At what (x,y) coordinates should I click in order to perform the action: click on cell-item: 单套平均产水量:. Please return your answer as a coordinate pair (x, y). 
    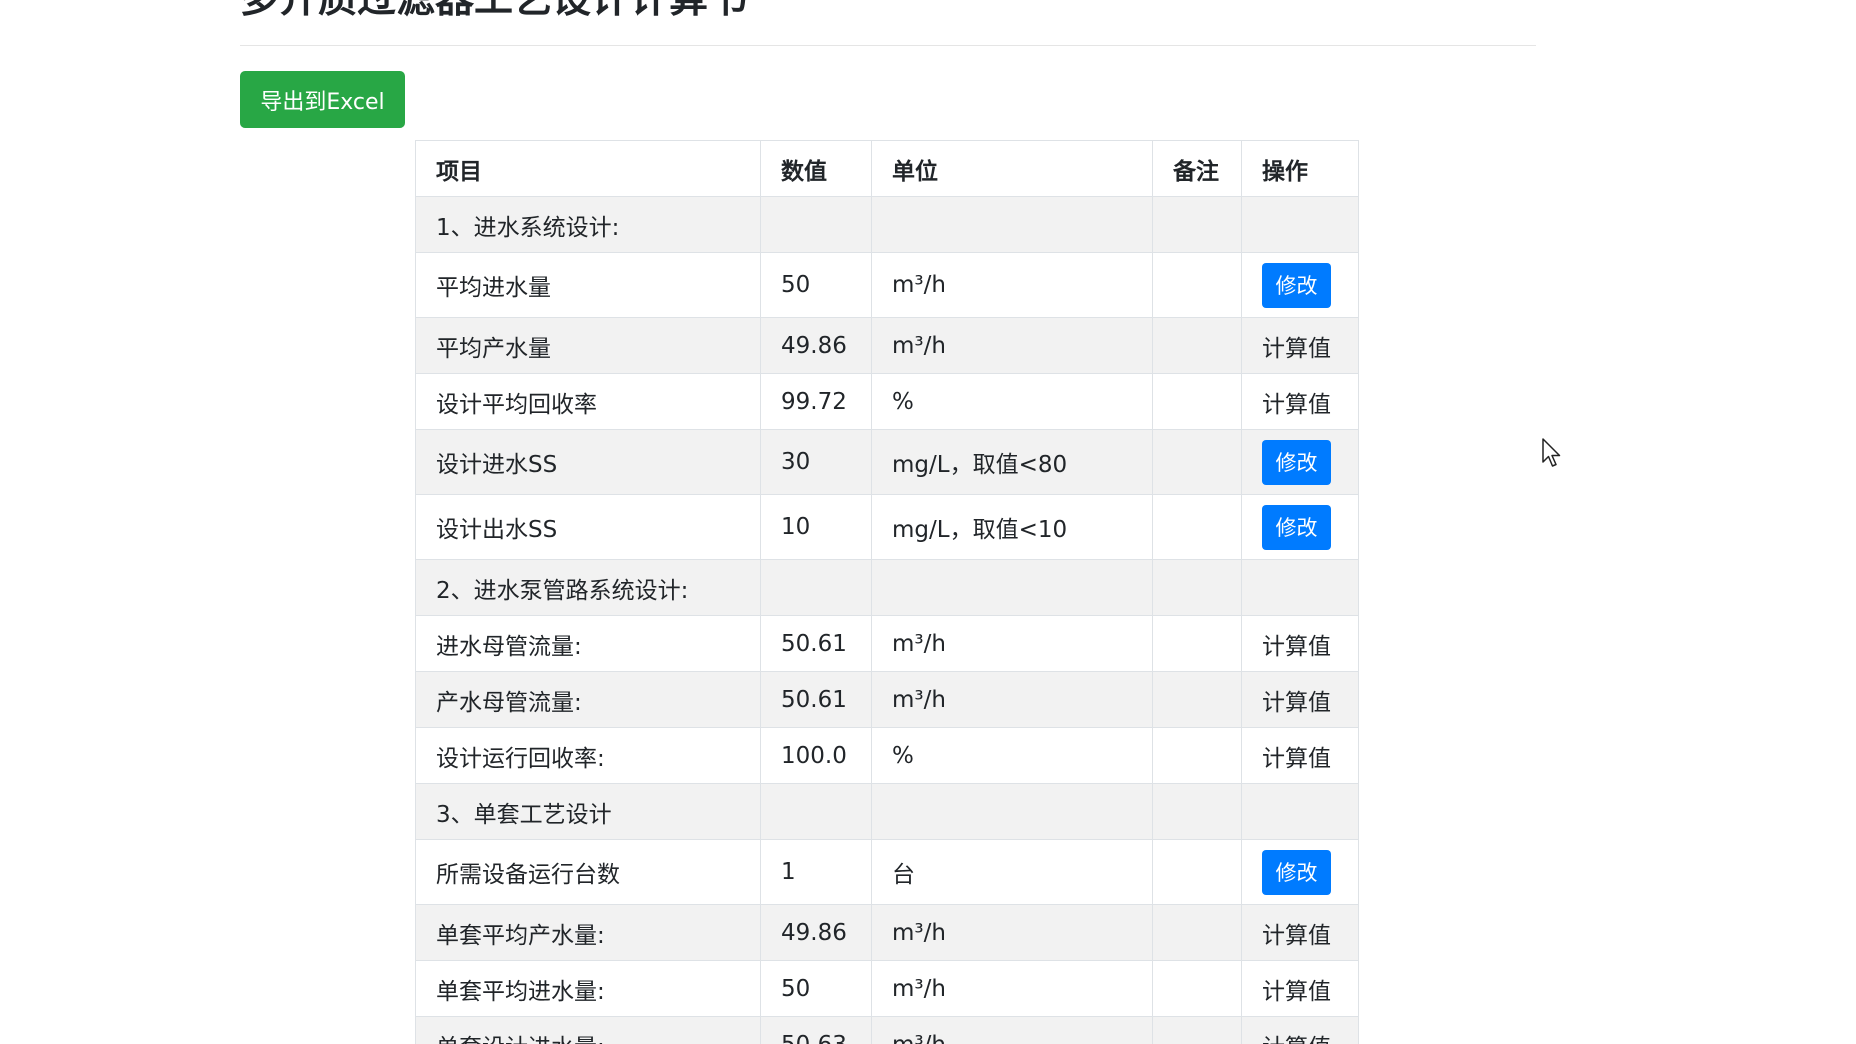
    Looking at the image, I should click on (588, 932).